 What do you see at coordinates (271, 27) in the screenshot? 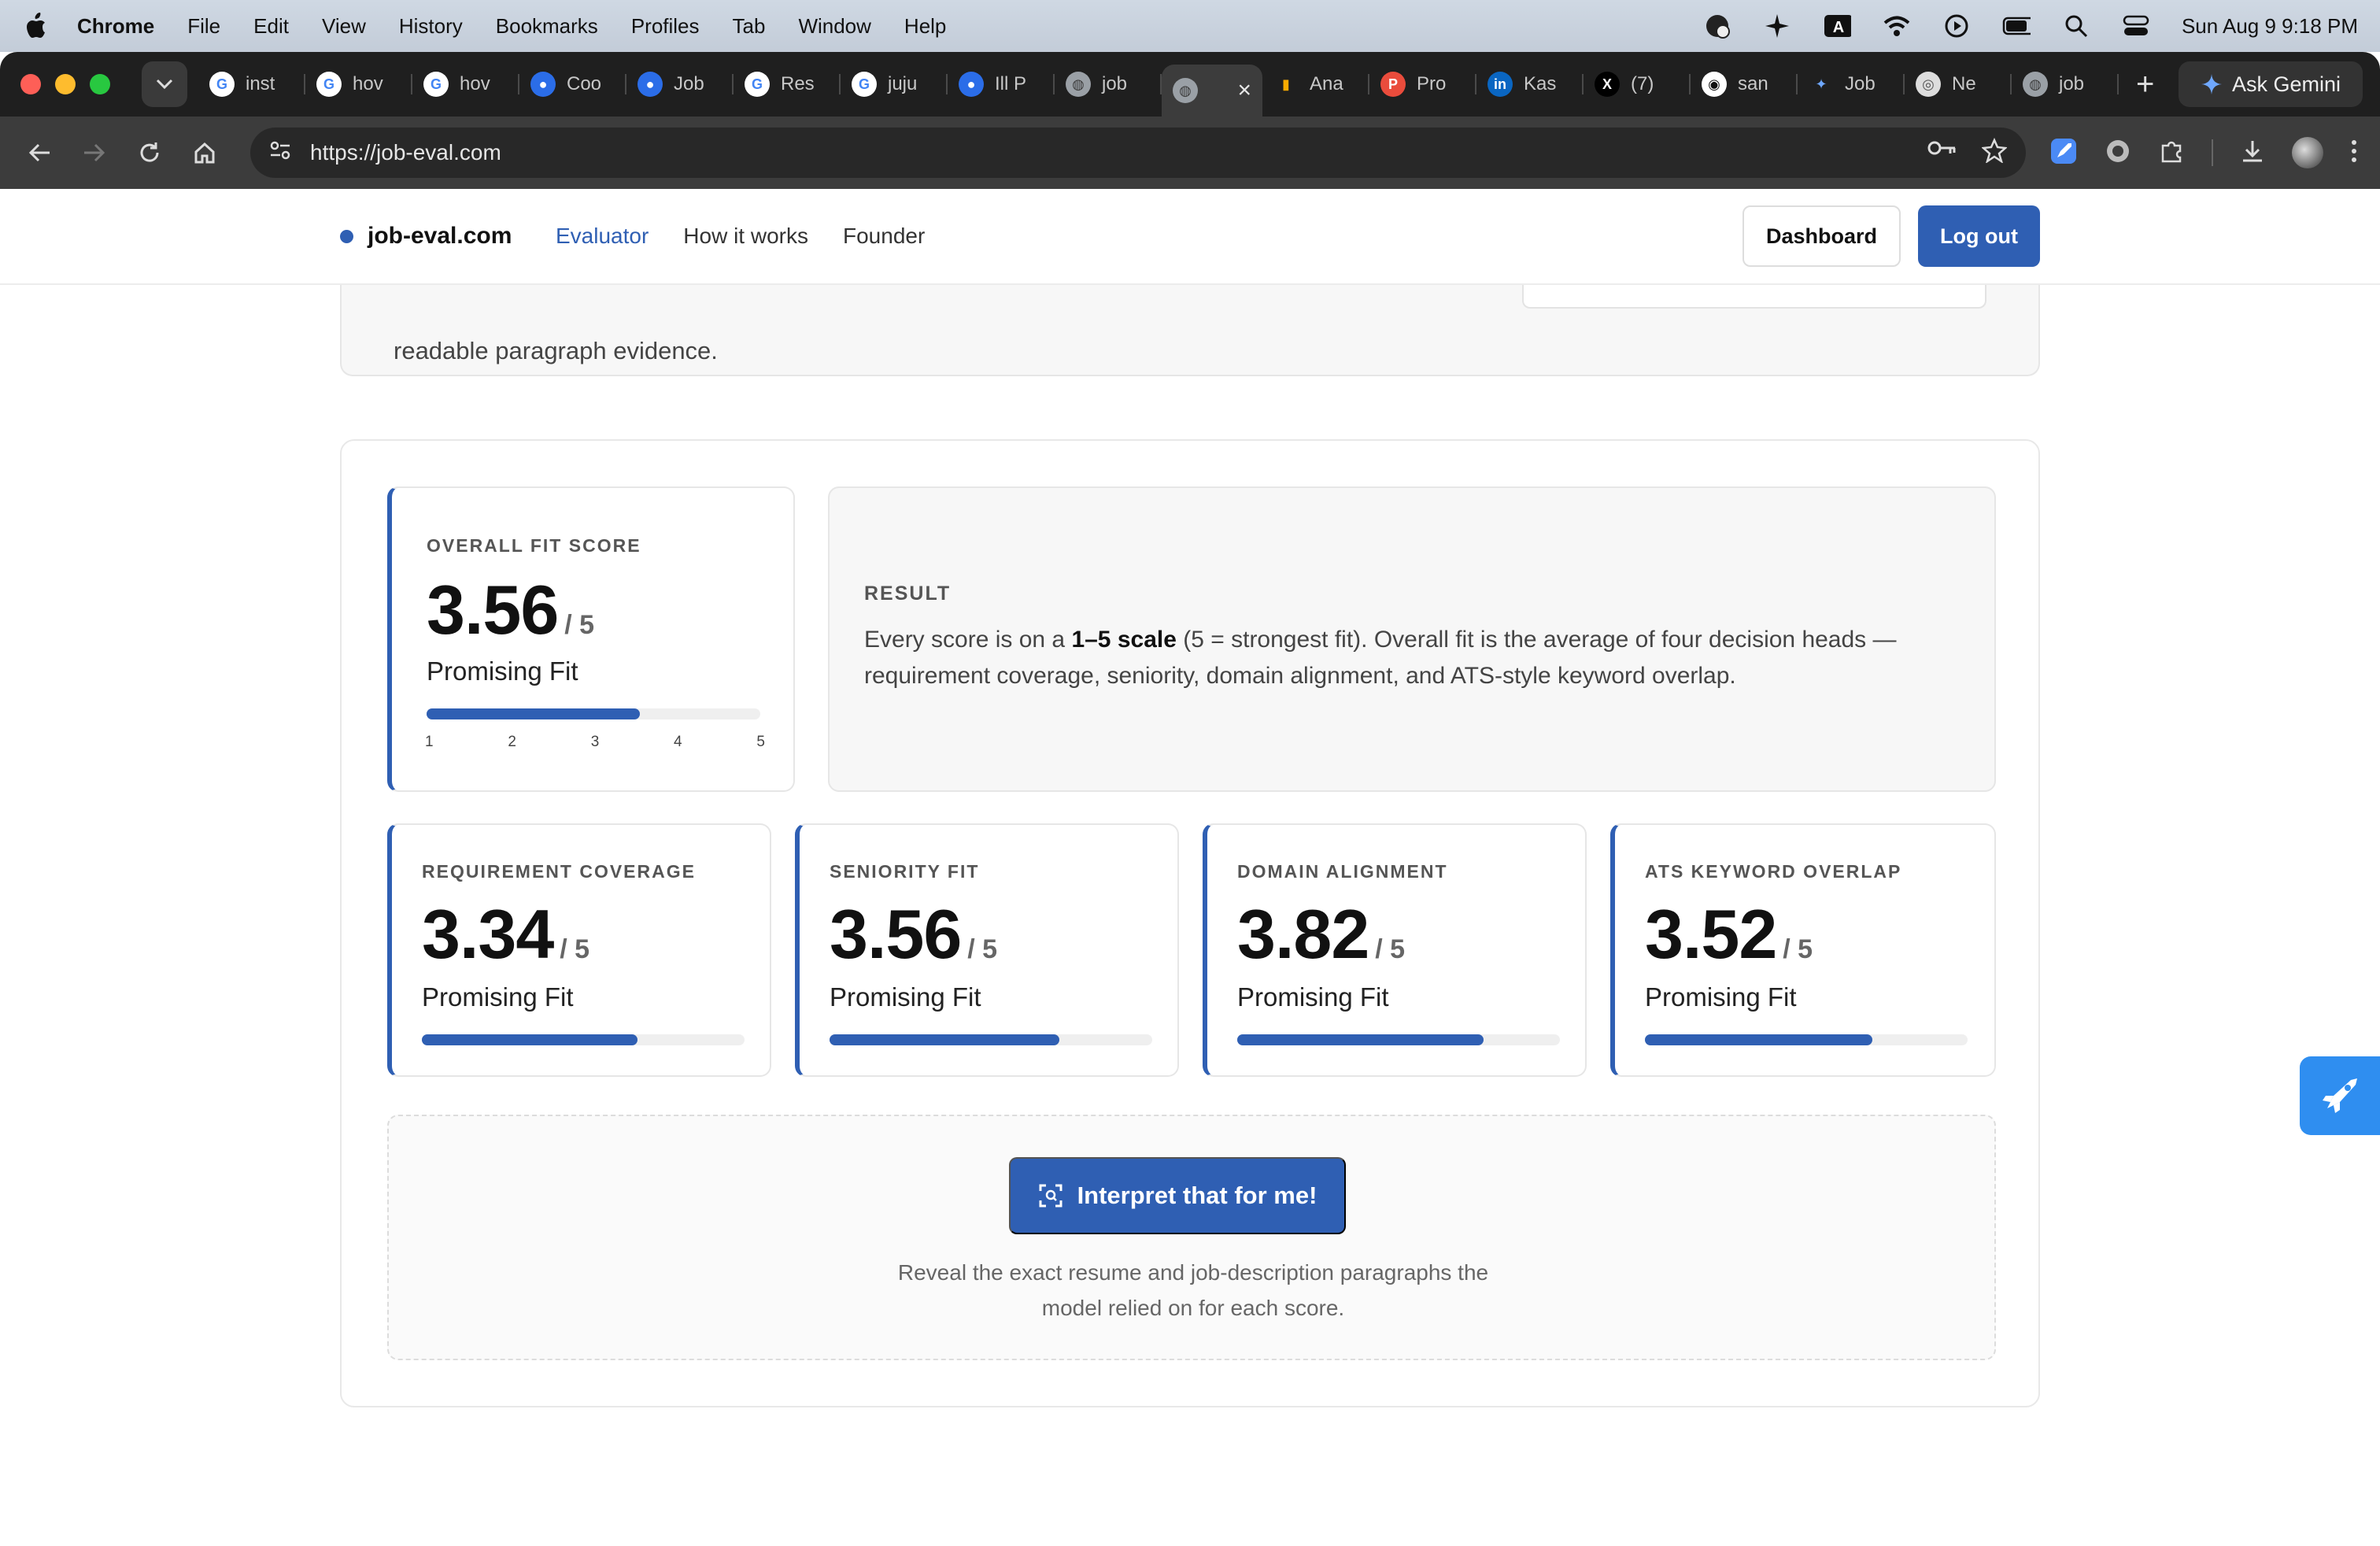
I see `menu-edit: Edit` at bounding box center [271, 27].